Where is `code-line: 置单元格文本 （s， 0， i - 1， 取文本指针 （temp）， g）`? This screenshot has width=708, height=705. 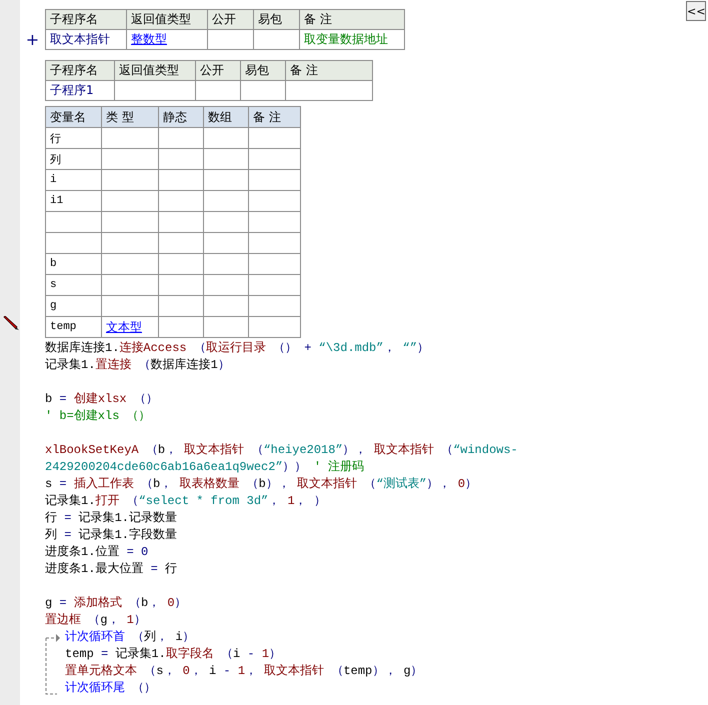
code-line: 置单元格文本 （s， 0， i - 1， 取文本指针 （temp）， g） is located at coordinates (244, 671).